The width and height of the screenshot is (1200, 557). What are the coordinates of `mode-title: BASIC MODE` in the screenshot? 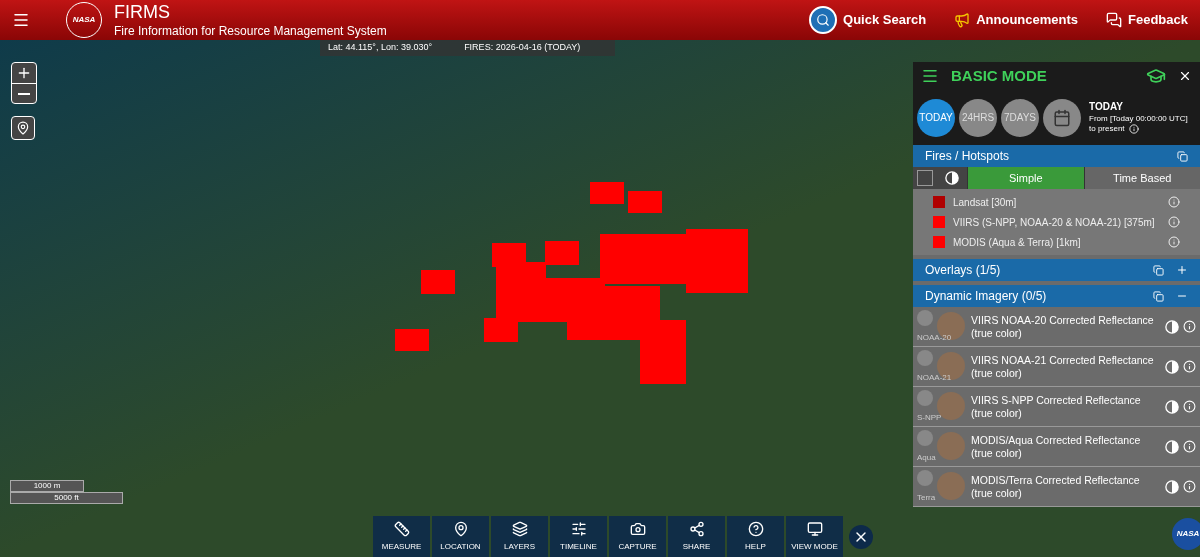 It's located at (999, 75).